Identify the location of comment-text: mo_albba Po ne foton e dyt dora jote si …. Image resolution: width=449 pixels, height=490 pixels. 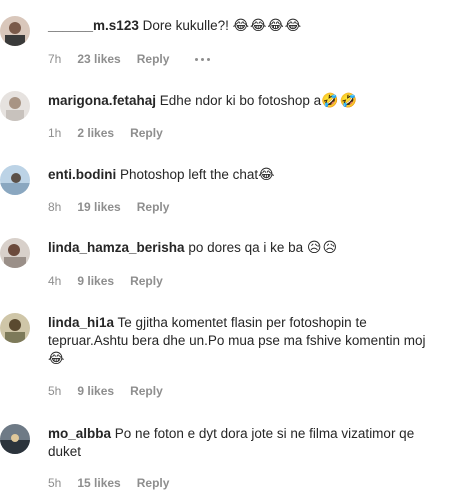
(245, 443).